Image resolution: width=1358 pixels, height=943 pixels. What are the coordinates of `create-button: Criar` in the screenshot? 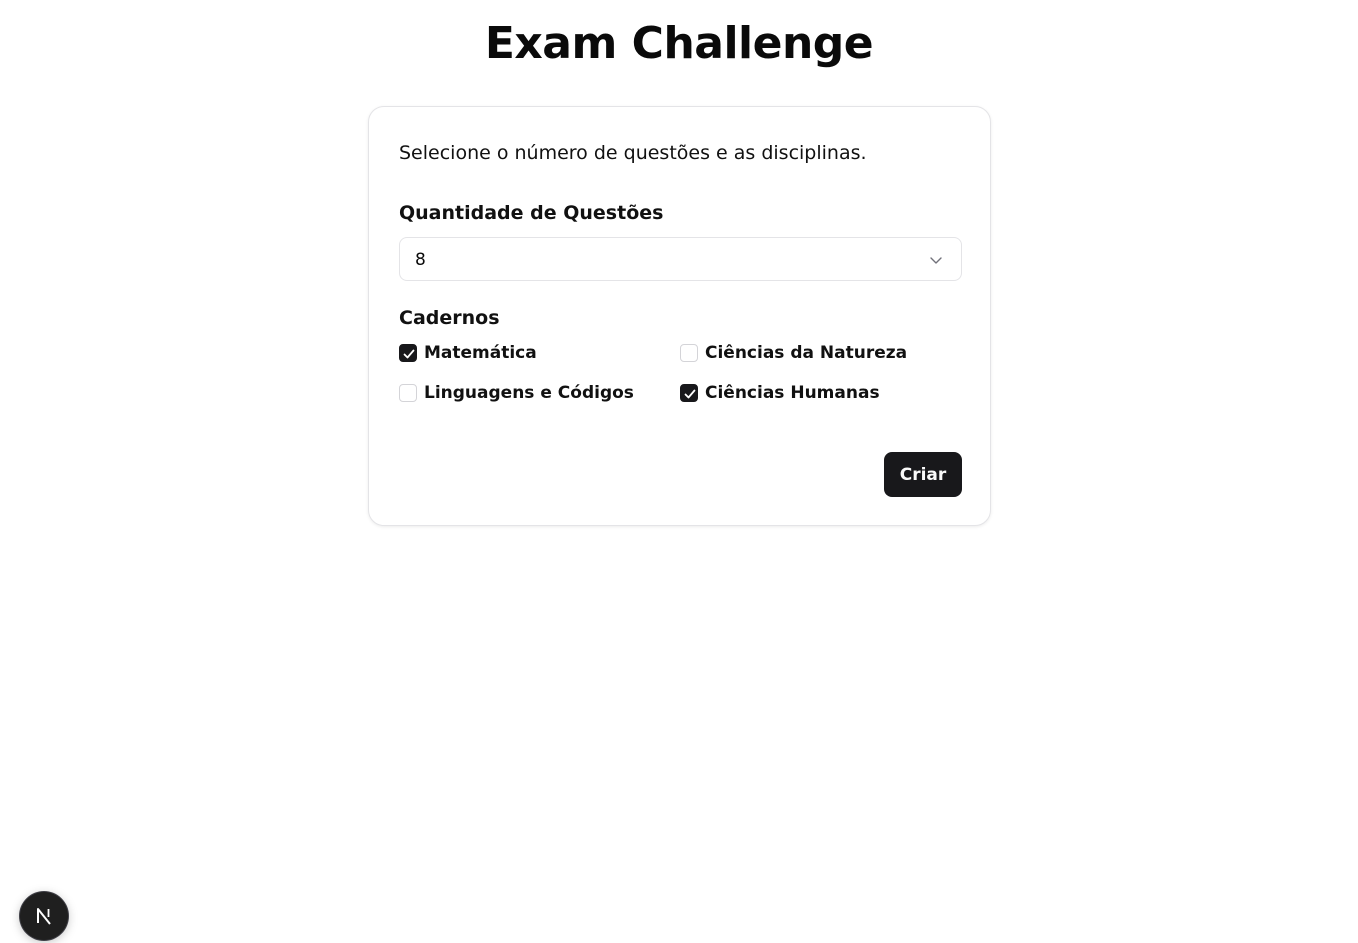 It's located at (923, 474).